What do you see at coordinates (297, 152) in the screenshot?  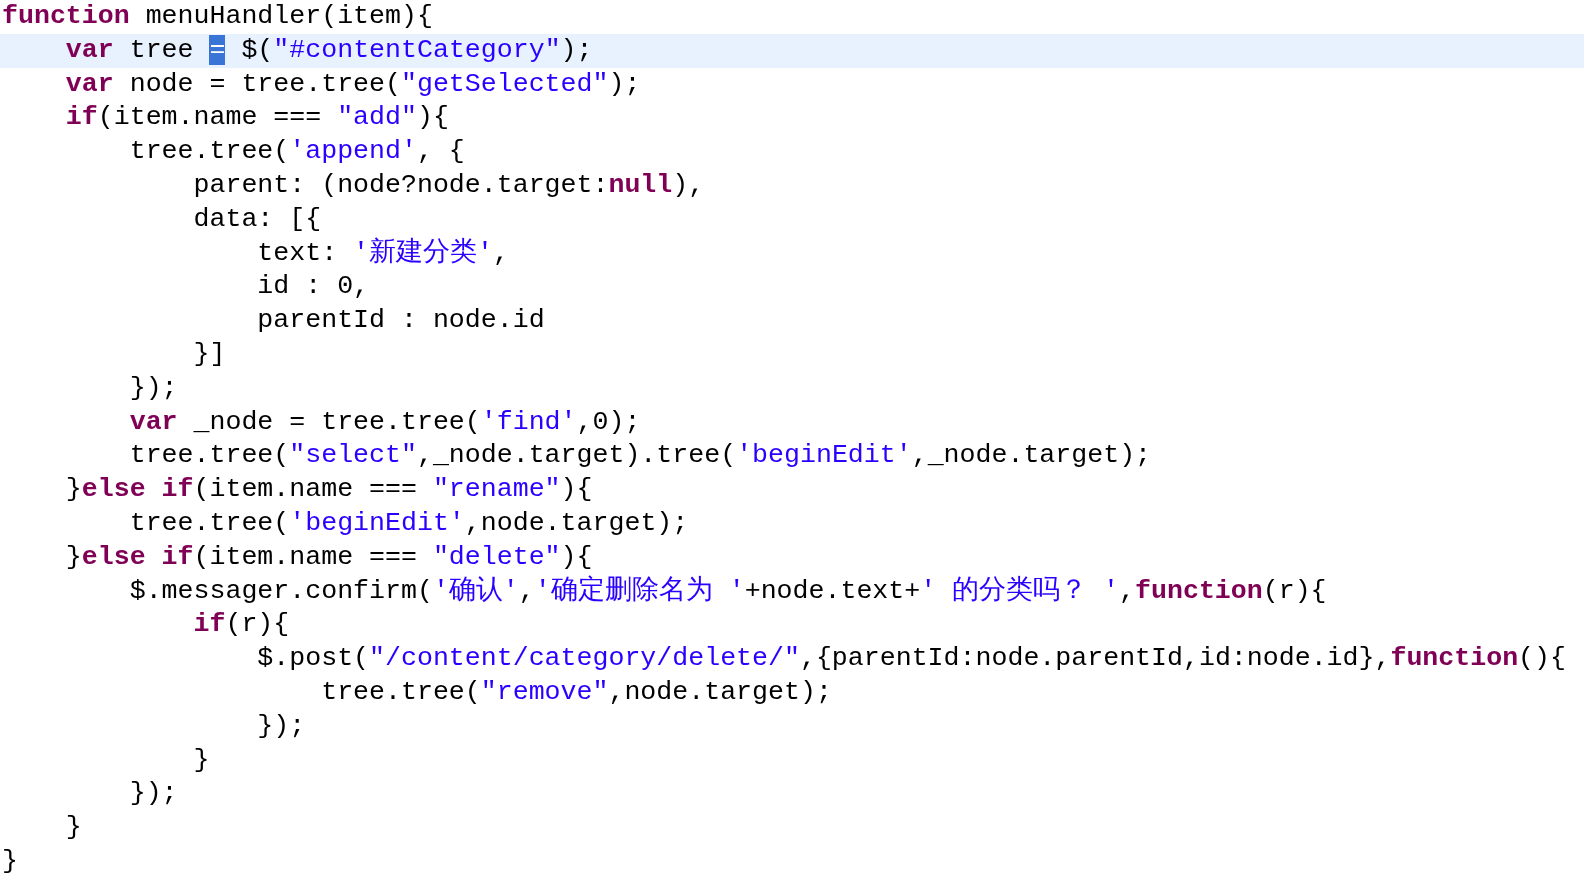 I see `code-line: tree.tree('append', {` at bounding box center [297, 152].